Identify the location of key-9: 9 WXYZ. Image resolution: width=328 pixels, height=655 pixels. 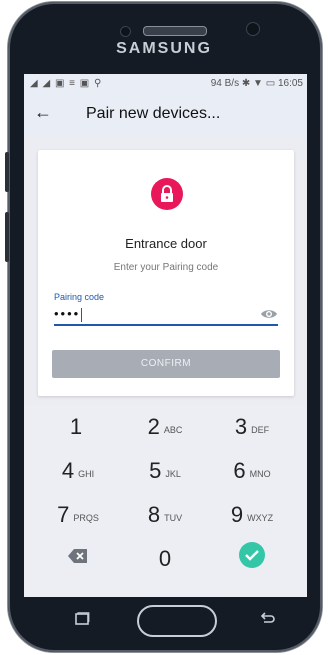
(252, 519).